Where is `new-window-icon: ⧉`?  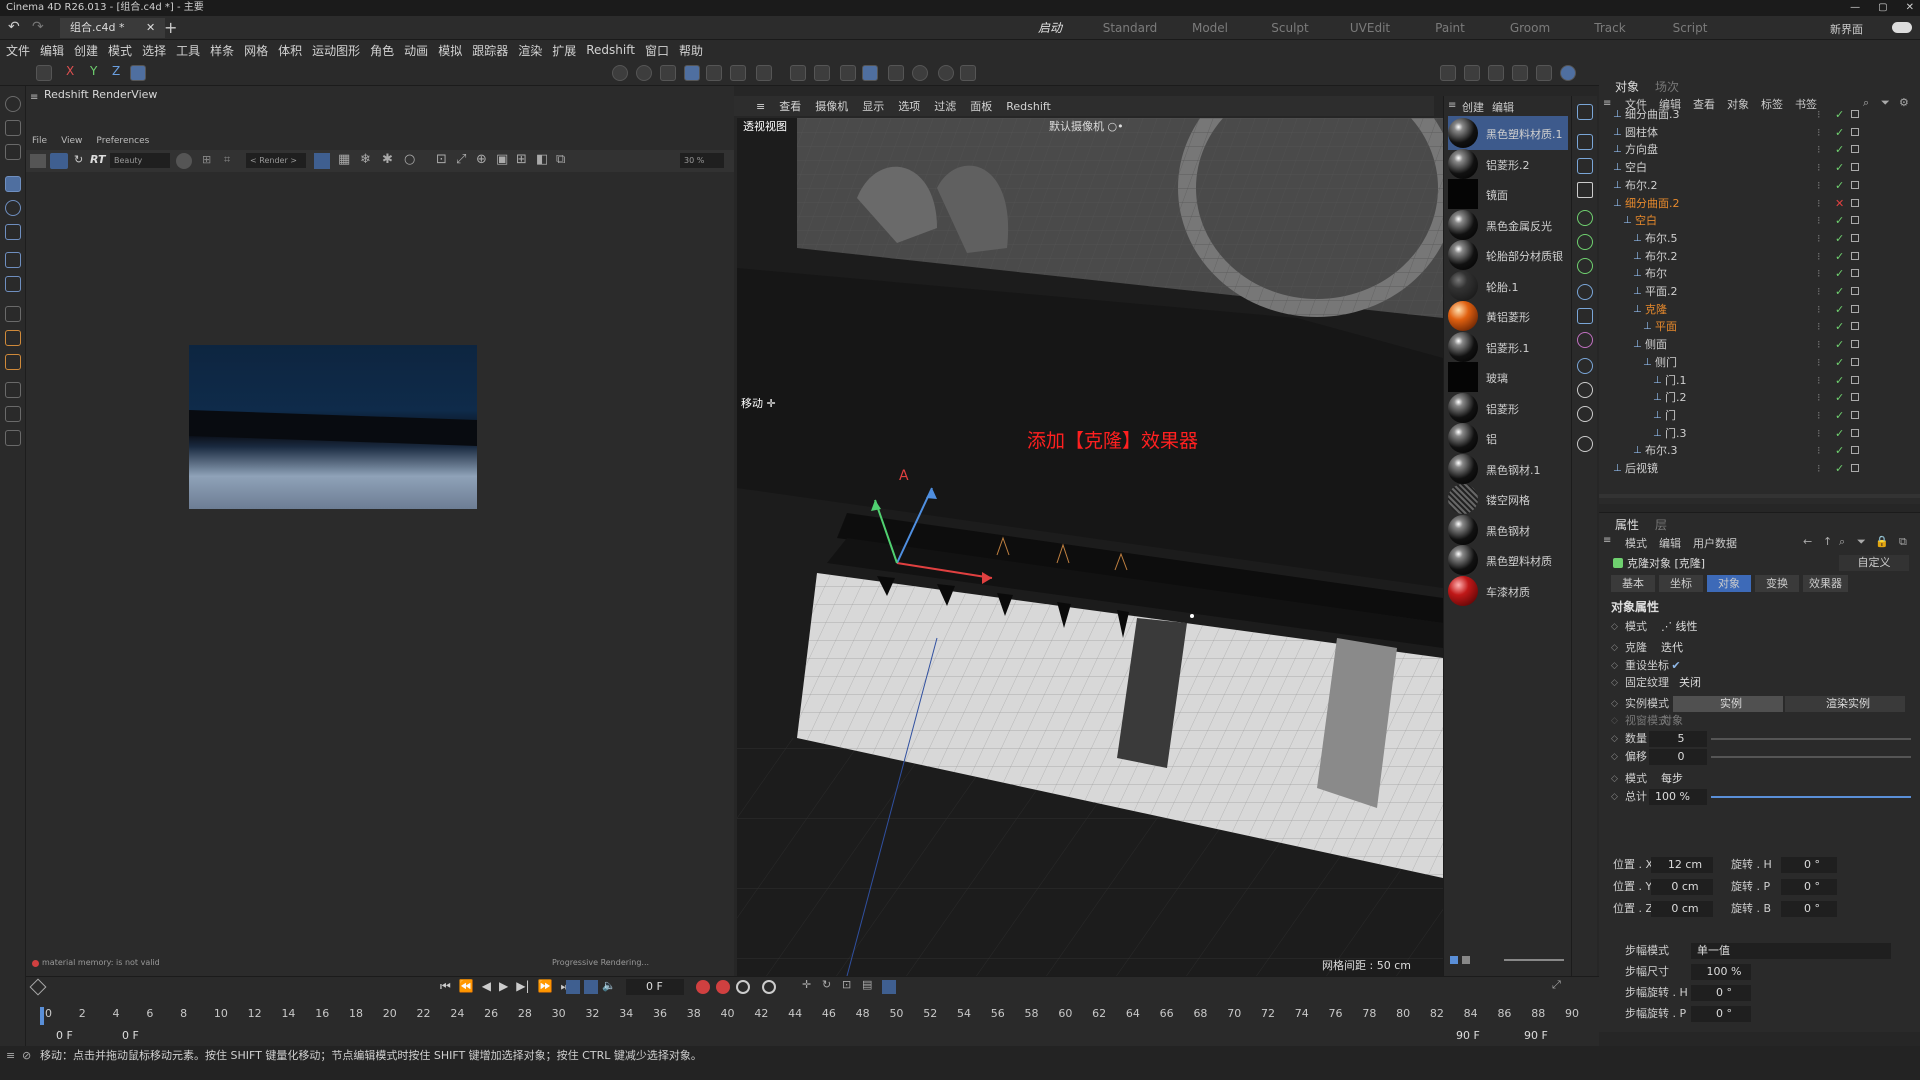 new-window-icon: ⧉ is located at coordinates (1903, 542).